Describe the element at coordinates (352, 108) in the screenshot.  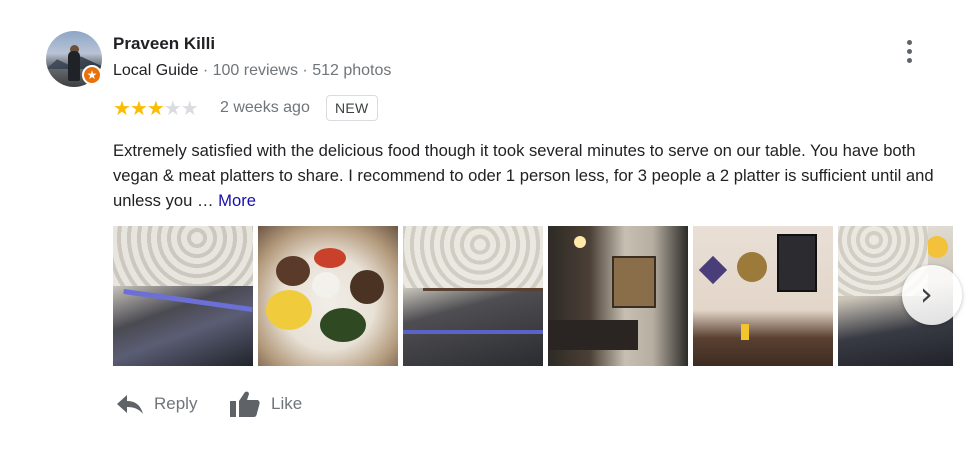
I see `new-badge: NEW` at that location.